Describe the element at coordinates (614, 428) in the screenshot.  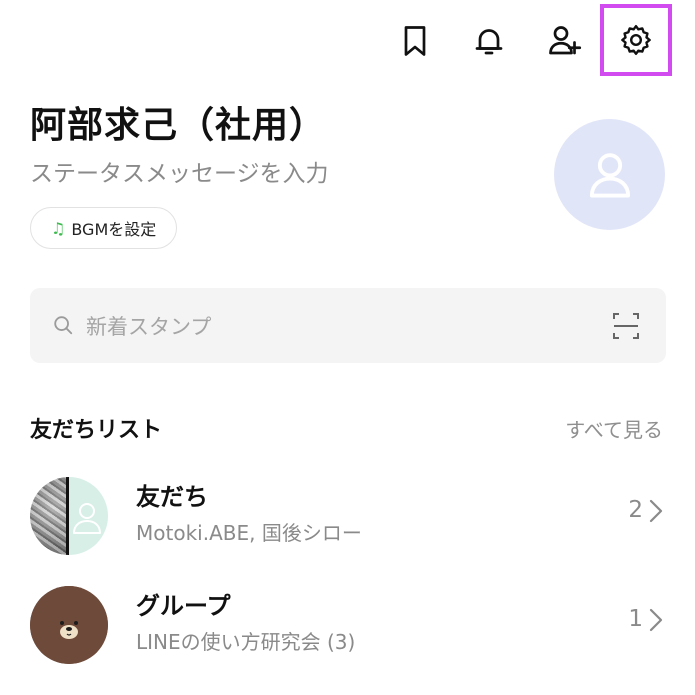
I see `see-all-link: すべて見る` at that location.